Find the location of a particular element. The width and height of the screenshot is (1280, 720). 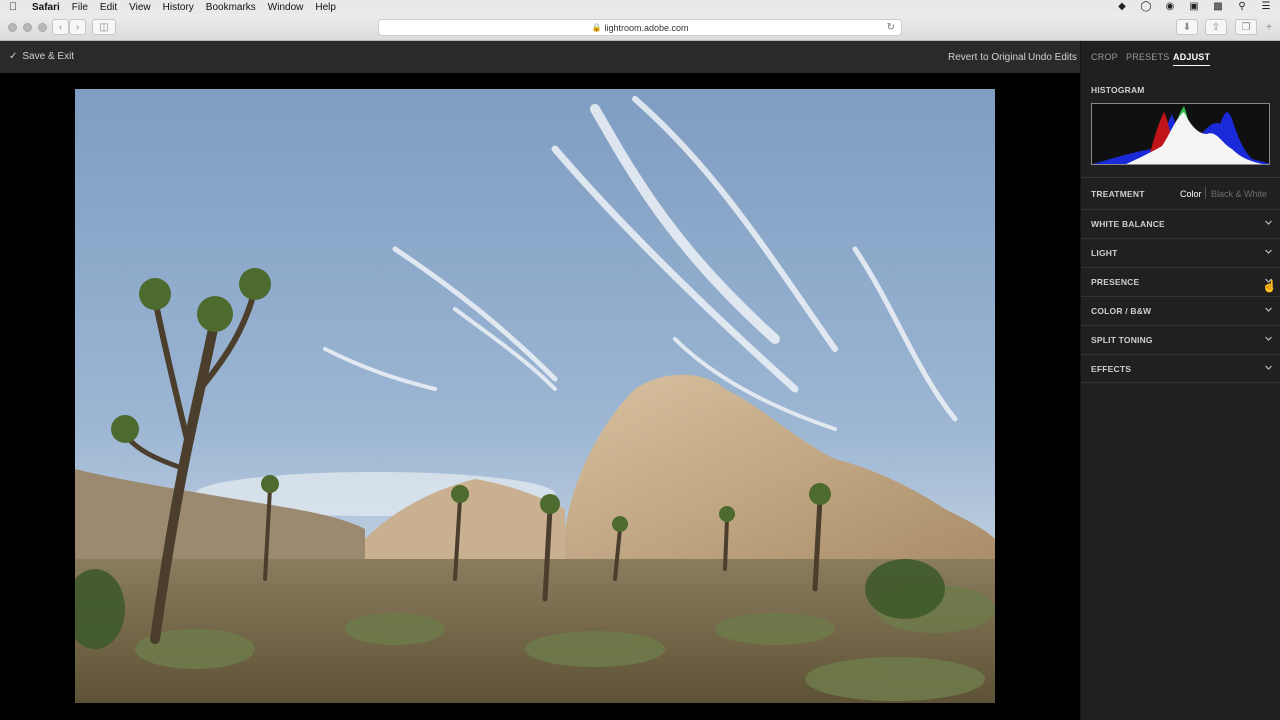

panel-tabs: CROP PRESETS ADJUST is located at coordinates (1180, 57).